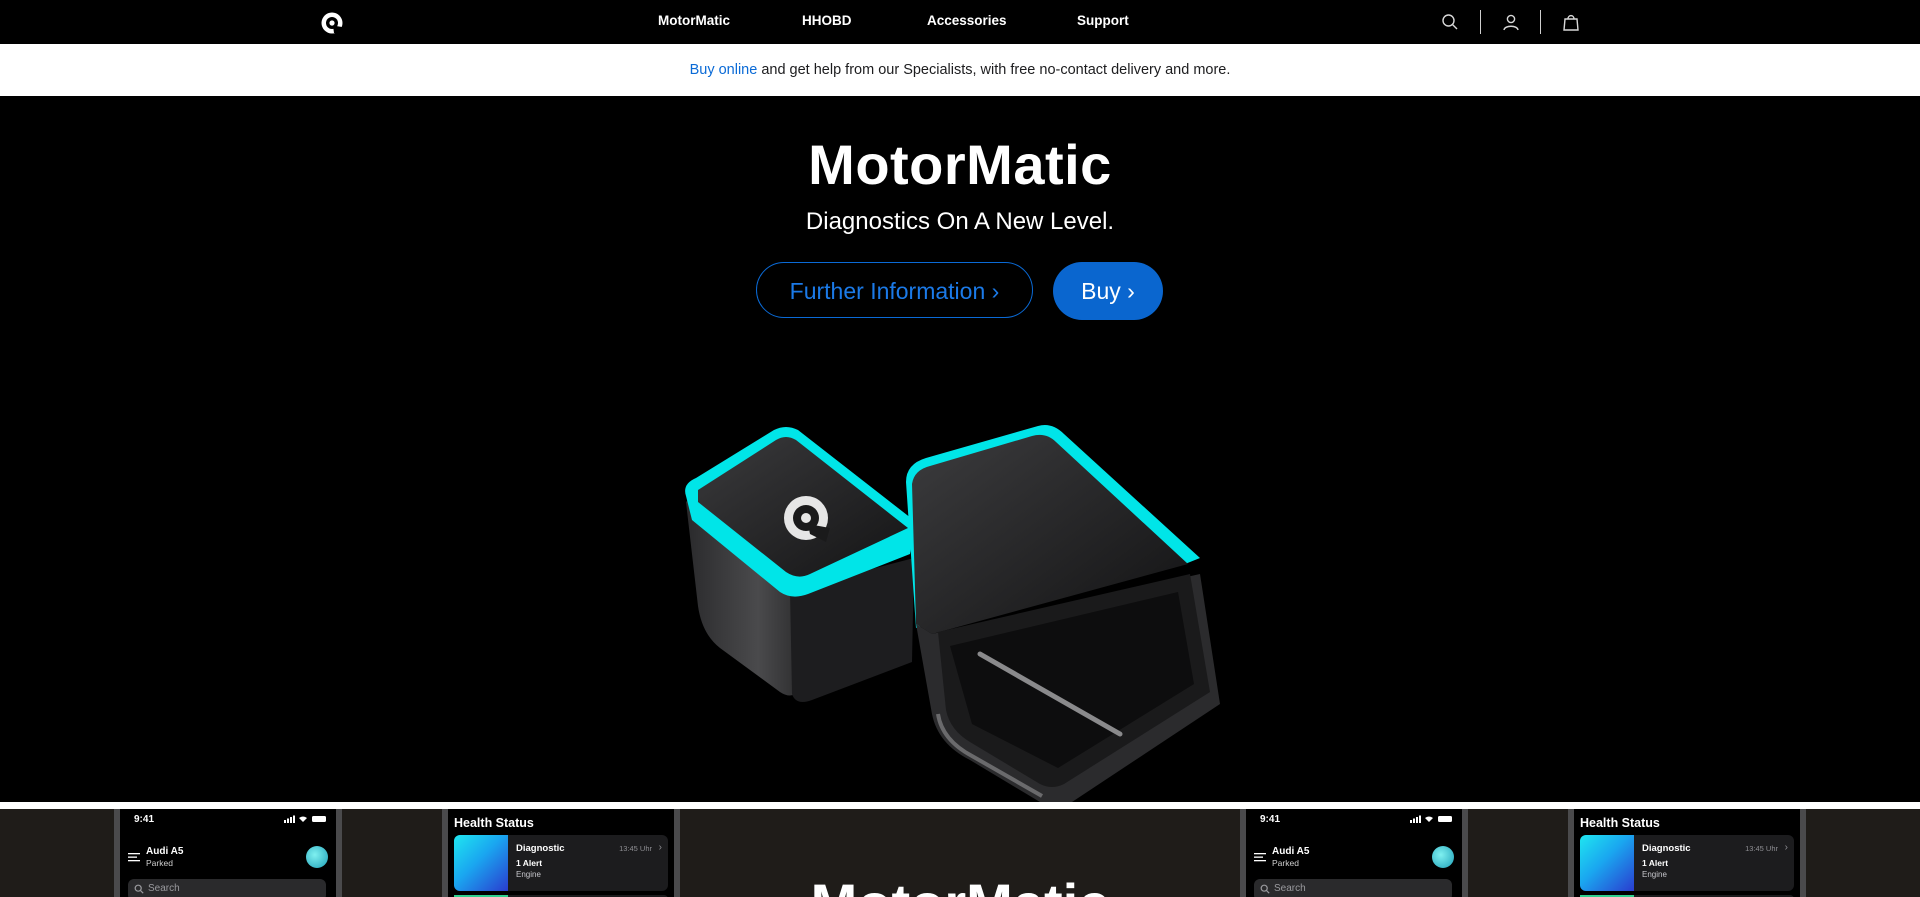 The image size is (1920, 897). Describe the element at coordinates (1108, 291) in the screenshot. I see `buy-button: Buy ›` at that location.